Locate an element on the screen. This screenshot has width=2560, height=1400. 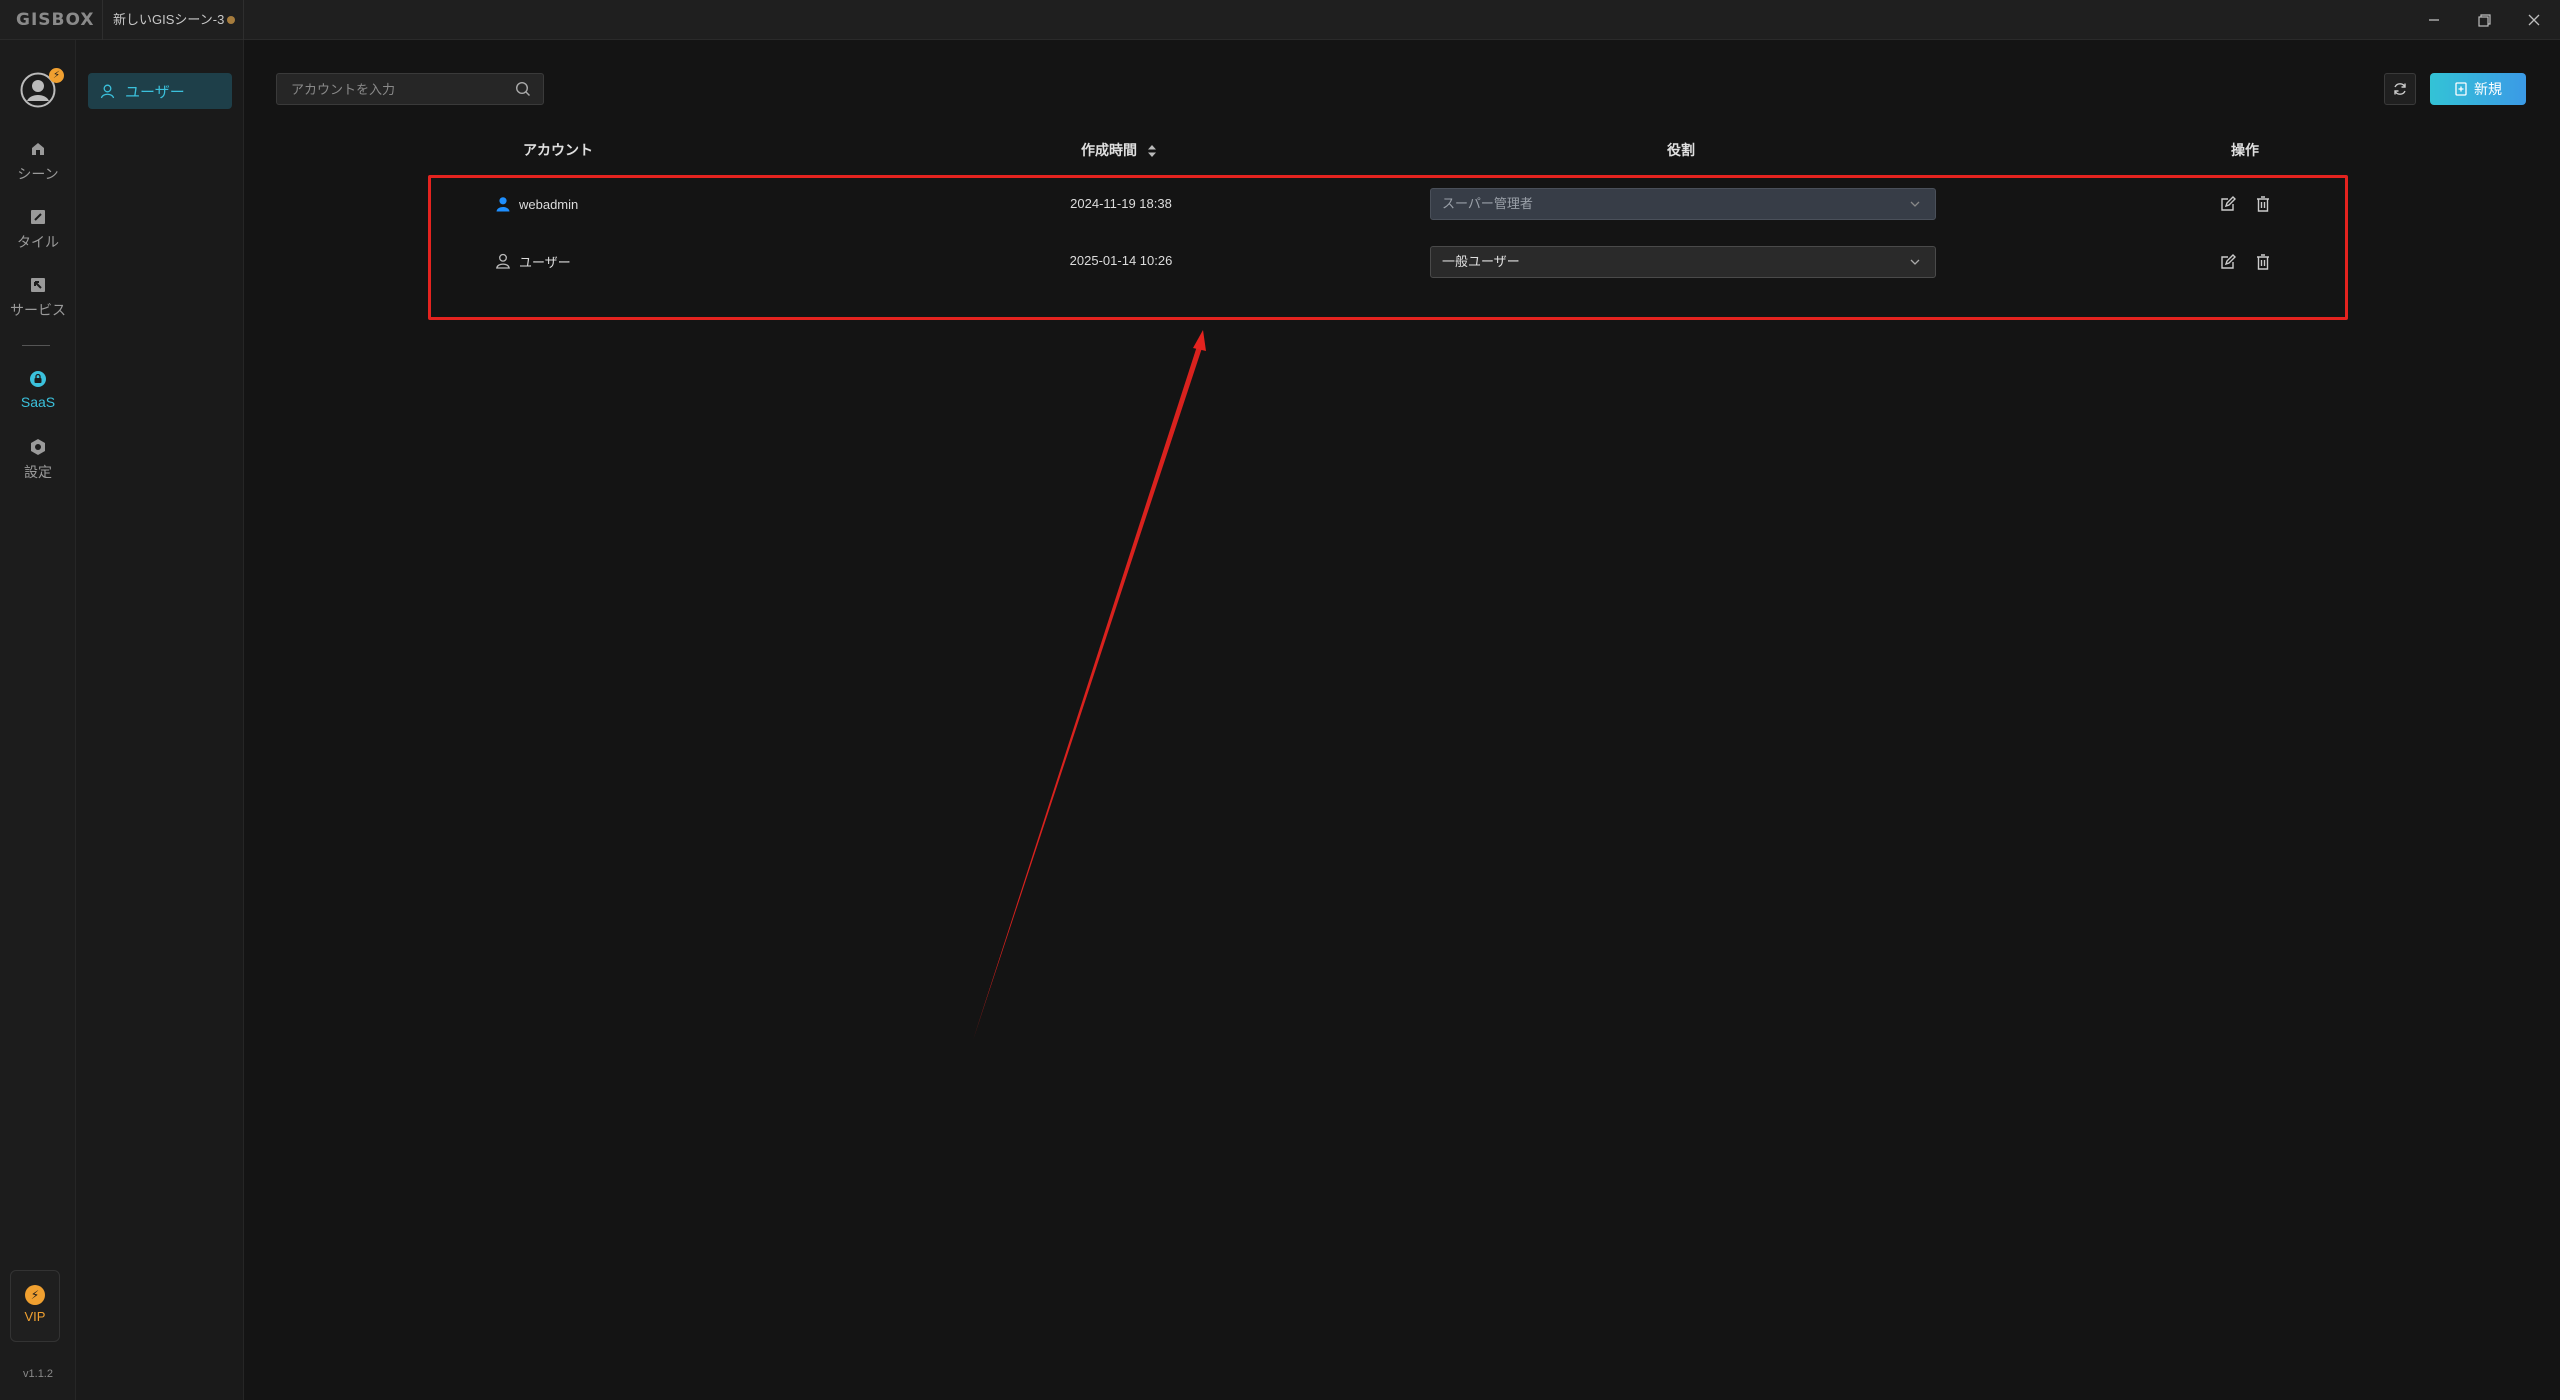
role-select-value: 一般ユーザー is located at coordinates (1481, 261).